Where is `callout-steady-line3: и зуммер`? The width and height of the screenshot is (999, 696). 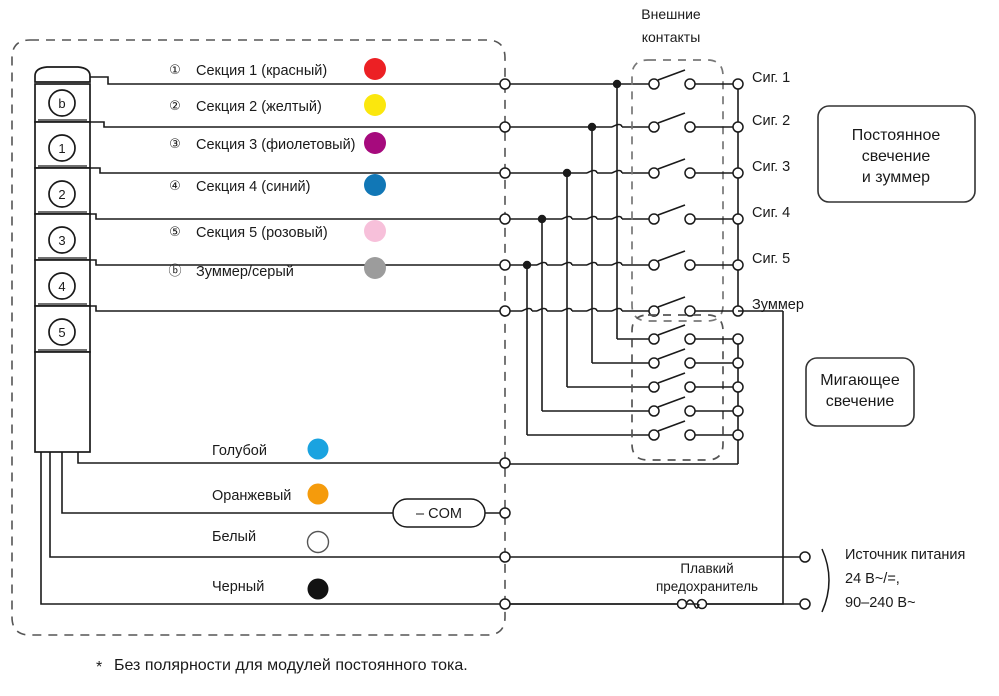
callout-steady-line3: и зуммер is located at coordinates (896, 177).